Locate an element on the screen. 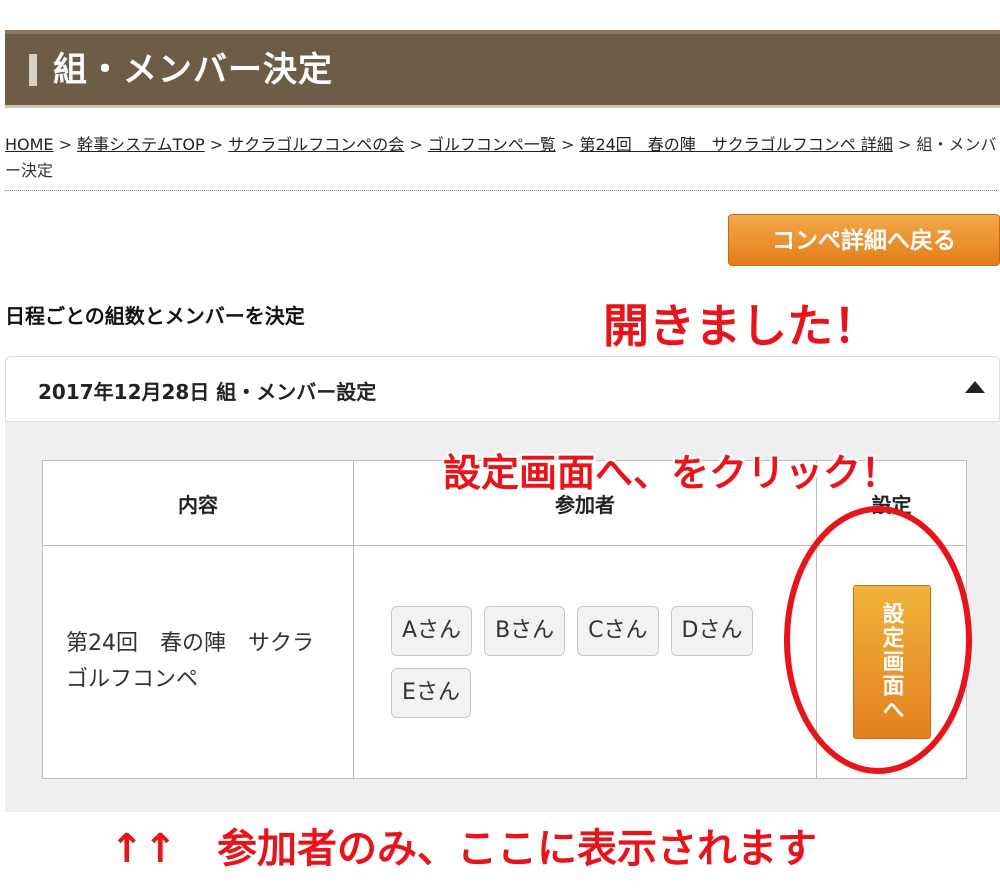 The height and width of the screenshot is (889, 1000). participant-chip: Eさん is located at coordinates (431, 693).